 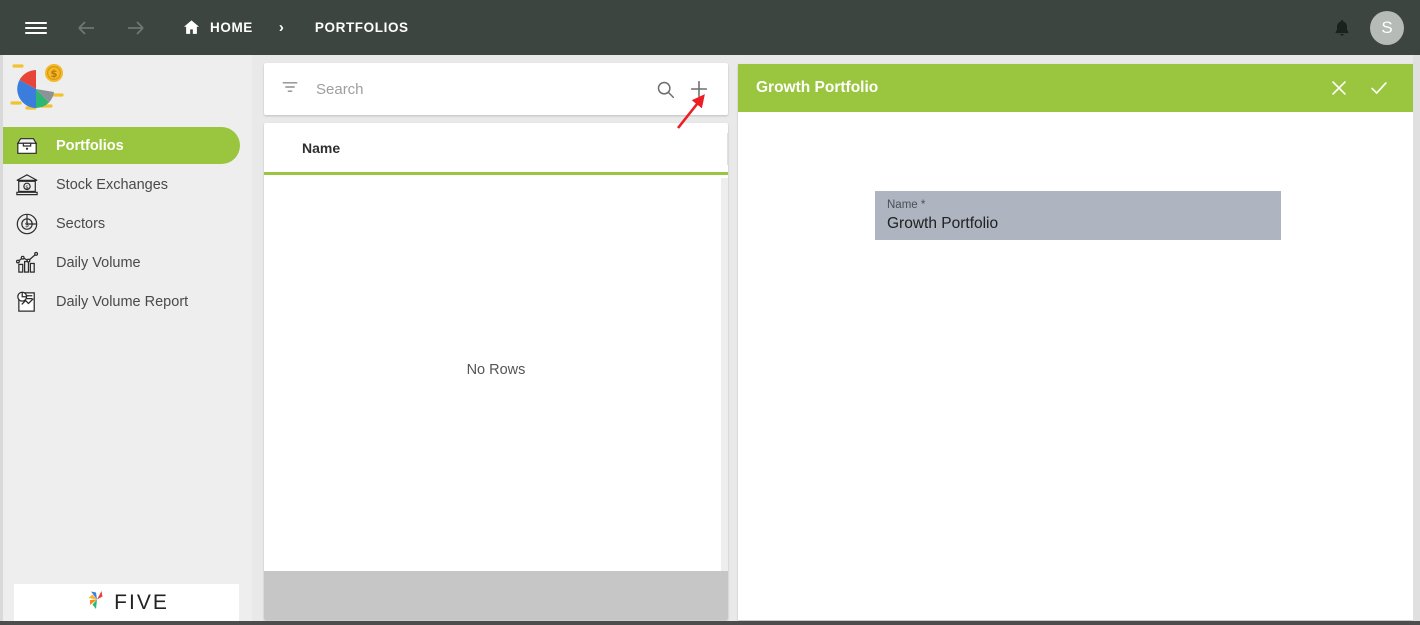 I want to click on sidebar-item-sectors: $ Sectors, so click(x=126, y=223).